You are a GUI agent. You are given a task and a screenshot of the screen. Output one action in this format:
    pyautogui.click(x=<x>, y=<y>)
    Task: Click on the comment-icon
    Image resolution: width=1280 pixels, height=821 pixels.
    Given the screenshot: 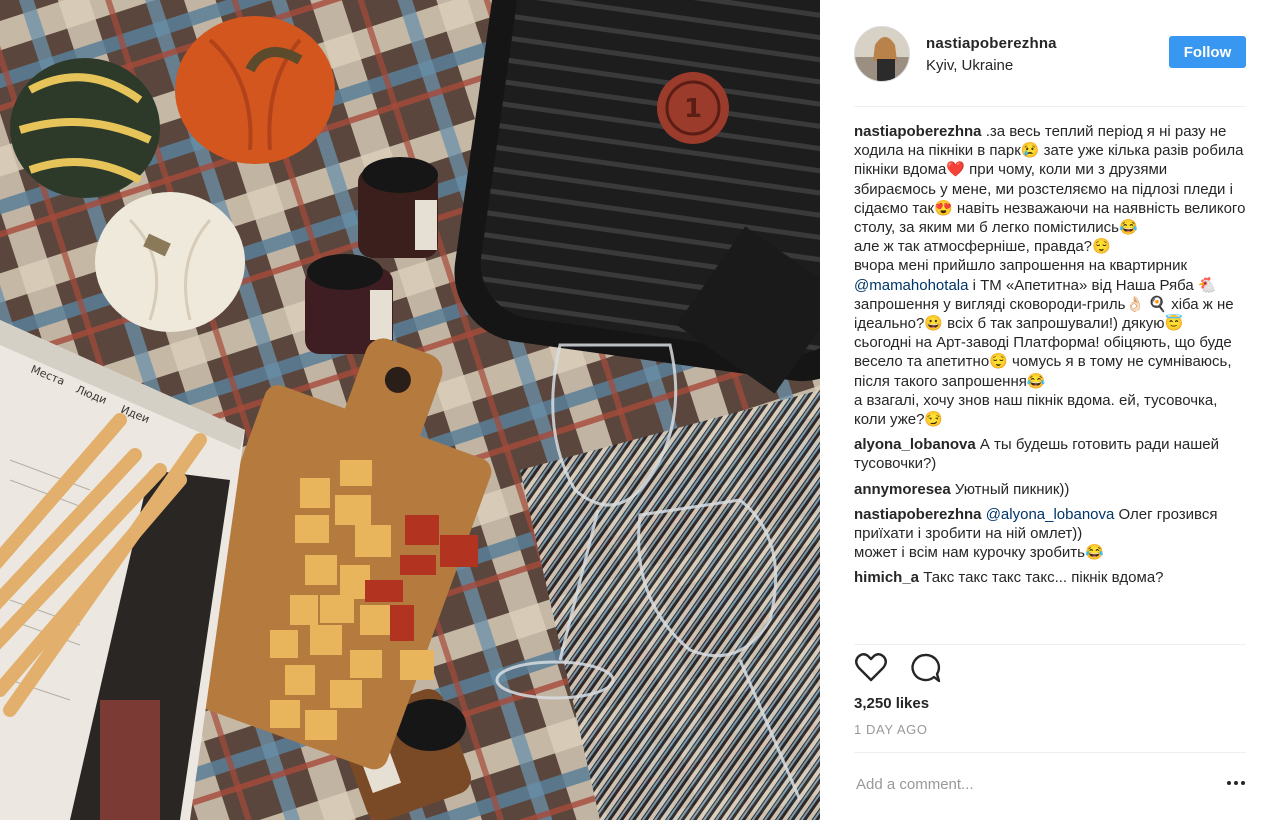 What is the action you would take?
    pyautogui.click(x=925, y=668)
    